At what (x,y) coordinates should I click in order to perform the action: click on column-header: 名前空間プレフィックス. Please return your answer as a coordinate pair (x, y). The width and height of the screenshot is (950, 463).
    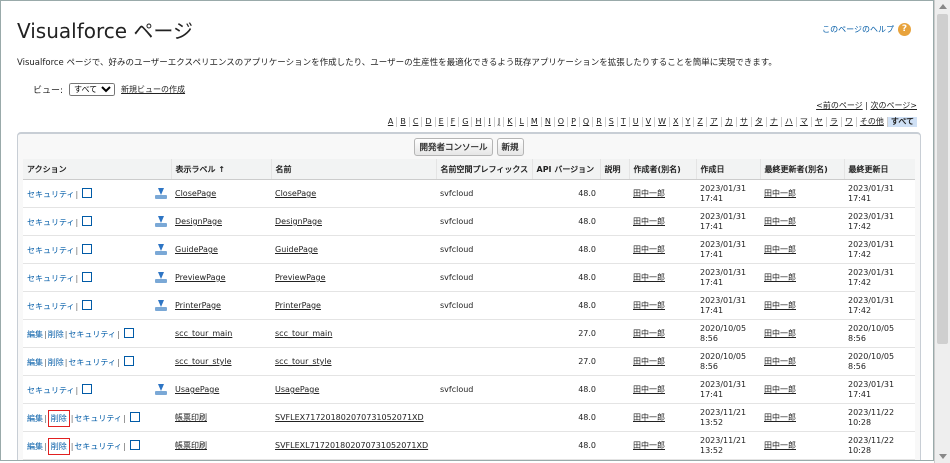
    Looking at the image, I should click on (483, 169).